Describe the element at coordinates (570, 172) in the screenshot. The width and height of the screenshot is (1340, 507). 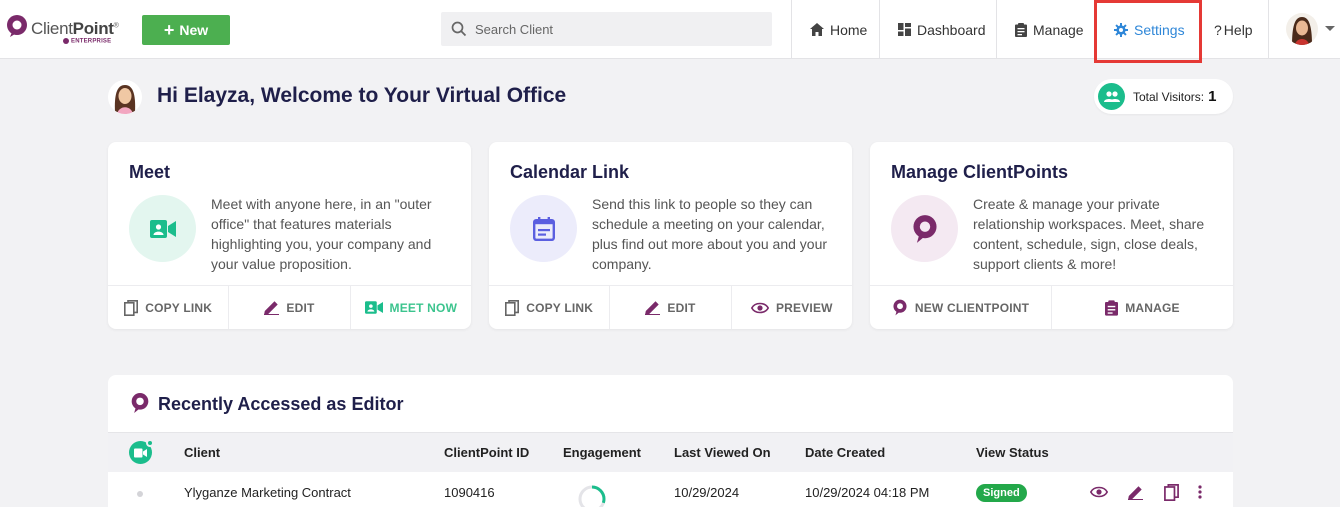
I see `card-title: Calendar Link` at that location.